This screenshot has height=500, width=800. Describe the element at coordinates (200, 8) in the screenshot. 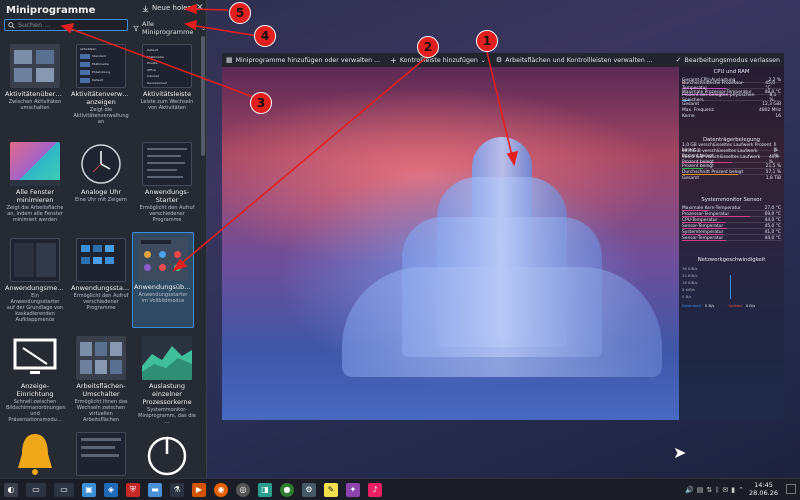

I see `close-icon: ✕` at that location.